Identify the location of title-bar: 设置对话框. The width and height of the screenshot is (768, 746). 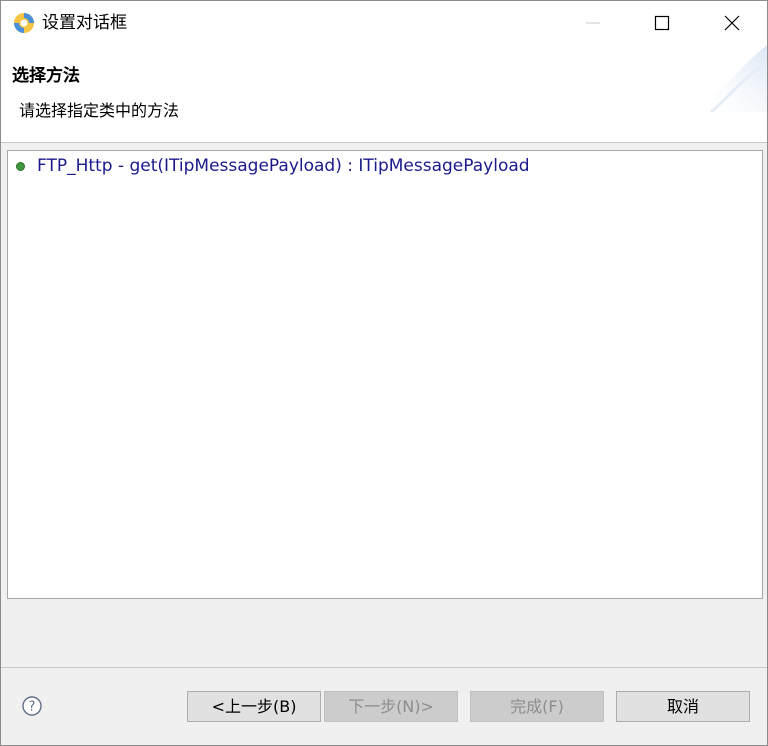
(384, 23).